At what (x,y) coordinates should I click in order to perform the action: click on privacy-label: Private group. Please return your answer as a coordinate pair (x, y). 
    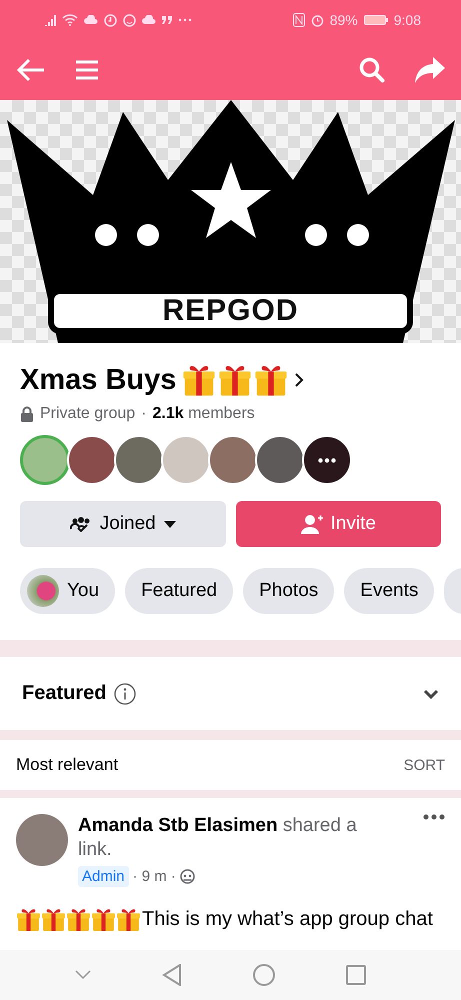
    Looking at the image, I should click on (88, 414).